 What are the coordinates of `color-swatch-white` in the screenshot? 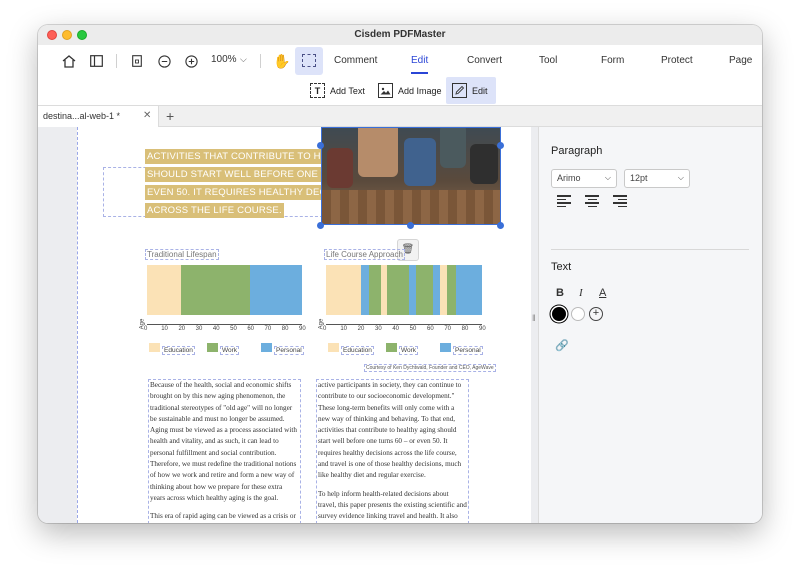 It's located at (578, 314).